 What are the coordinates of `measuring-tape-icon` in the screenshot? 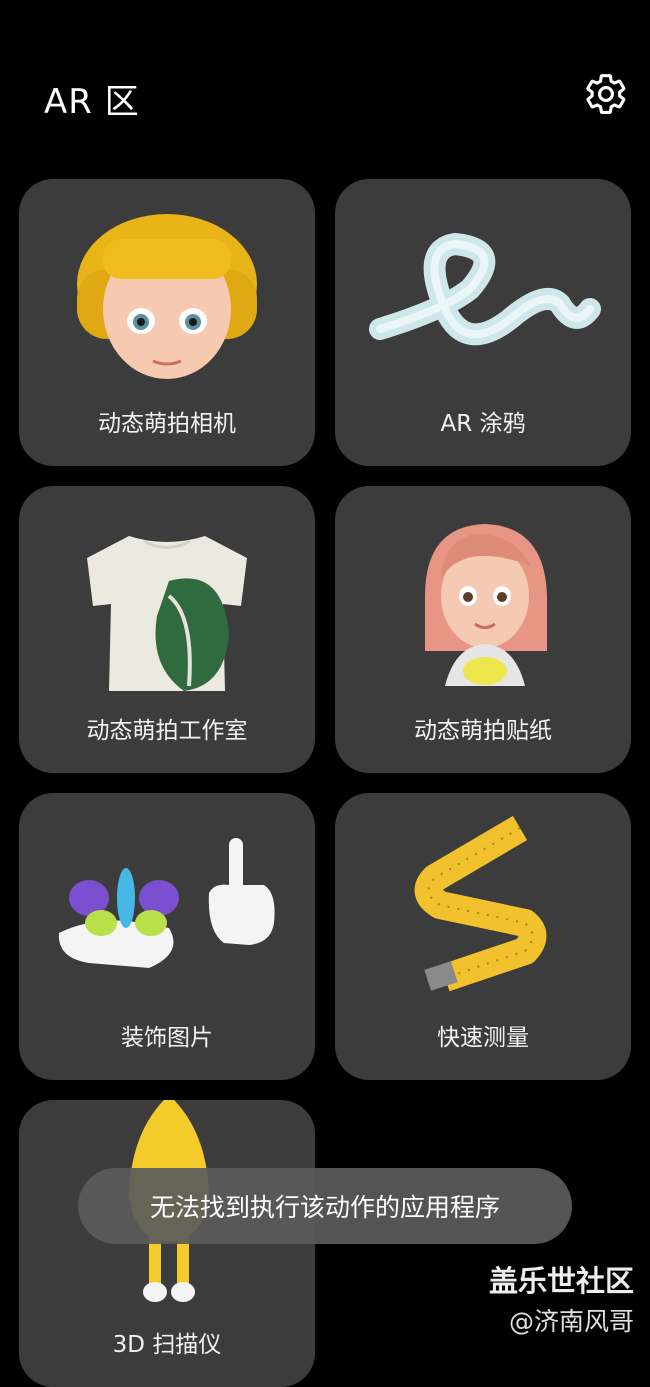 It's located at (480, 903).